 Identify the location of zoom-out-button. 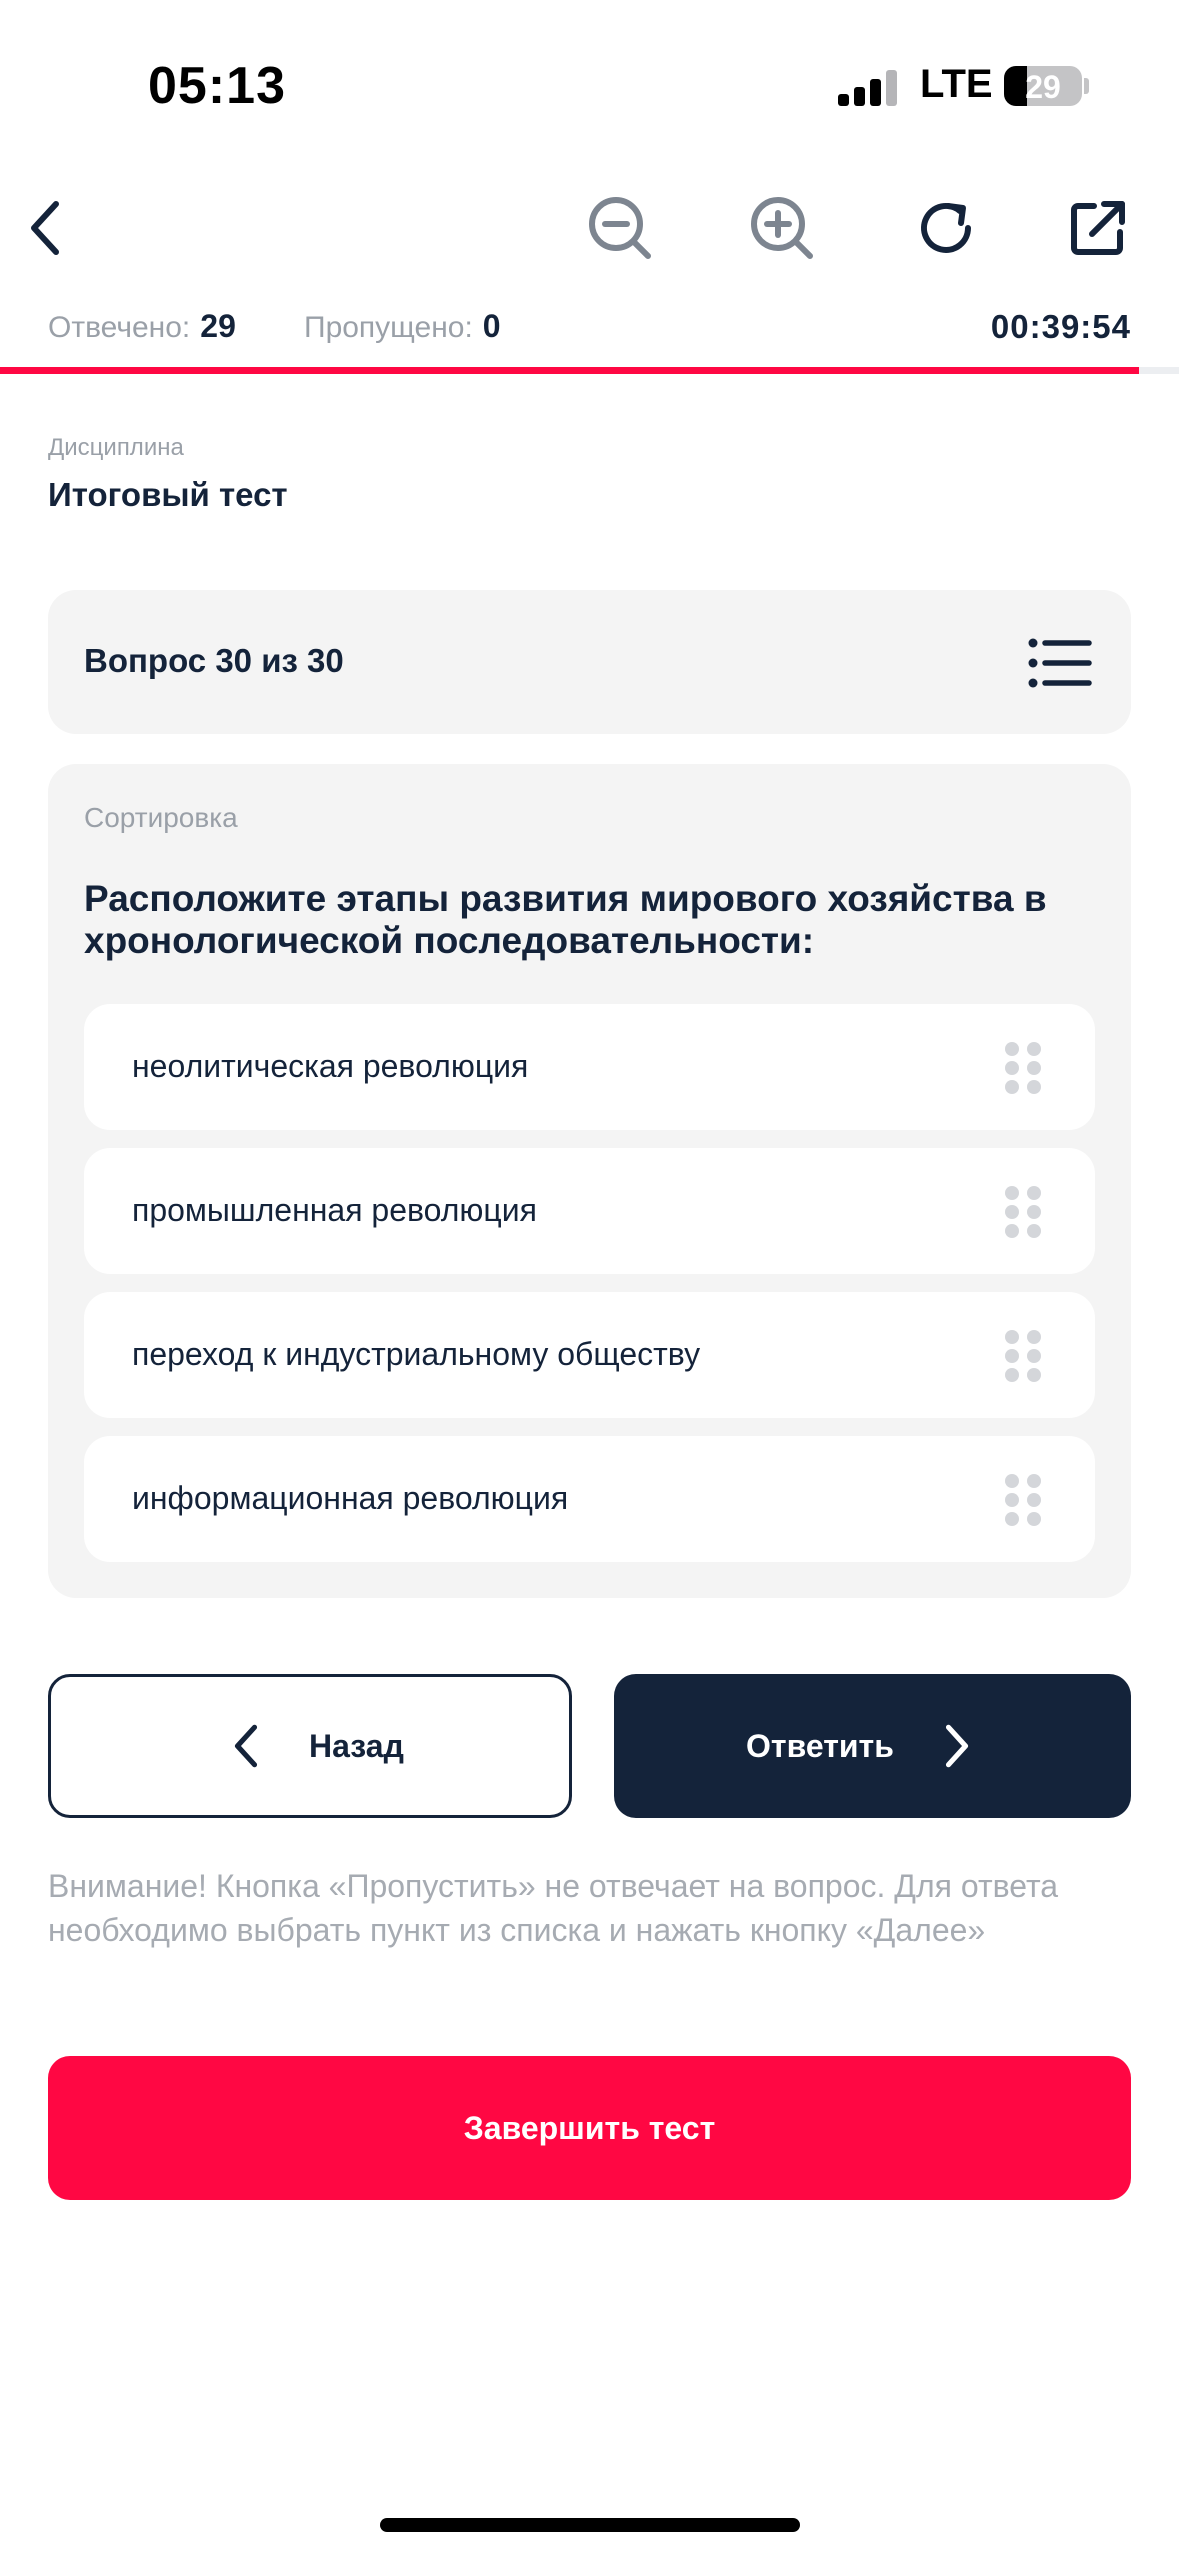
(620, 228).